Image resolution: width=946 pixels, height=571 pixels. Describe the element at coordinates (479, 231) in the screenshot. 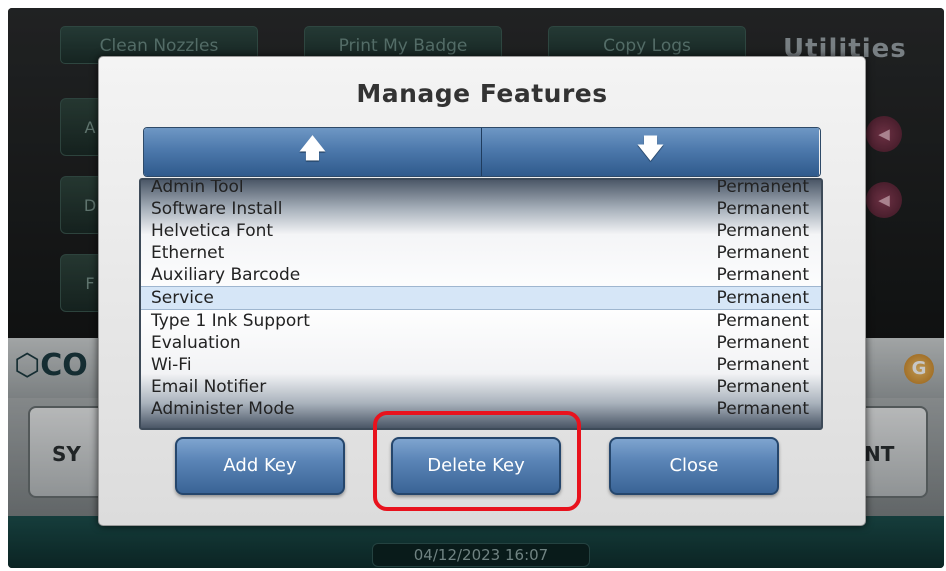

I see `list-item: Helvetica Font Permanent` at that location.